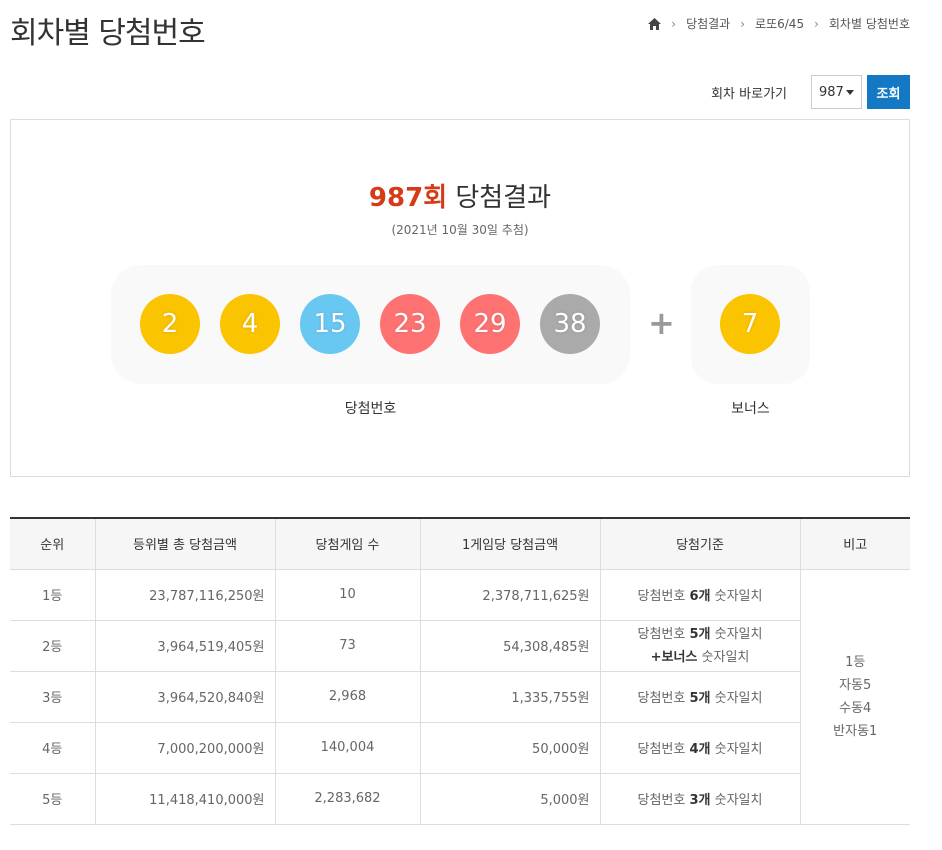  I want to click on rank-cell: 5등, so click(53, 798).